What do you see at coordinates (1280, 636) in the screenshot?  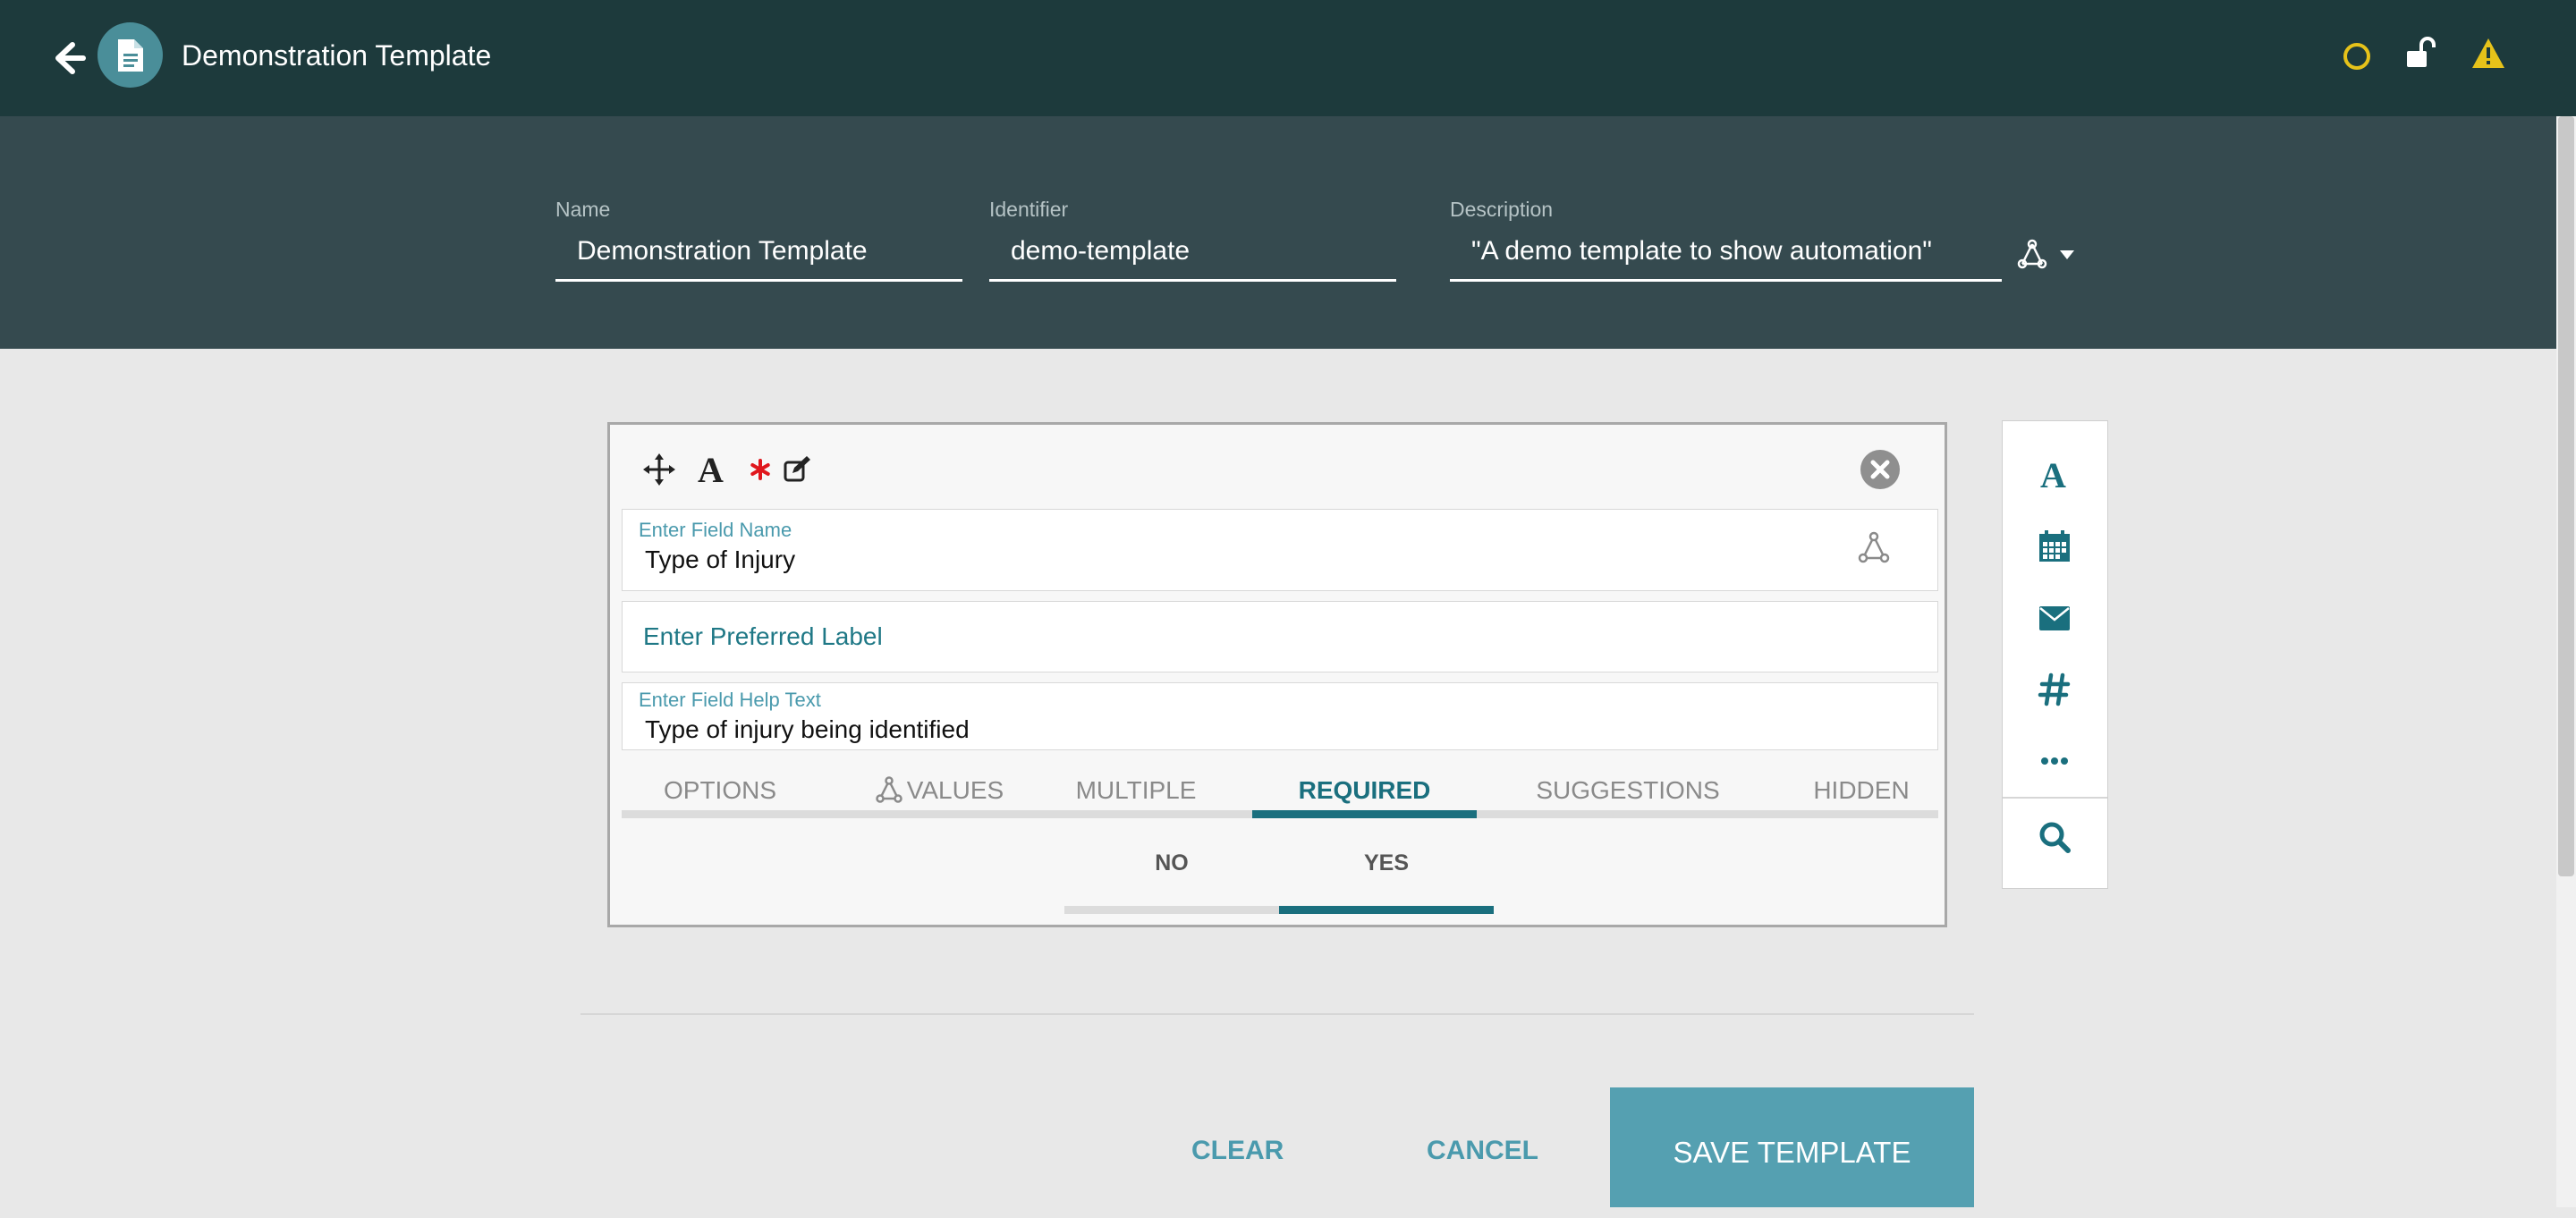 I see `preferred-label-input: Enter Preferred Label` at bounding box center [1280, 636].